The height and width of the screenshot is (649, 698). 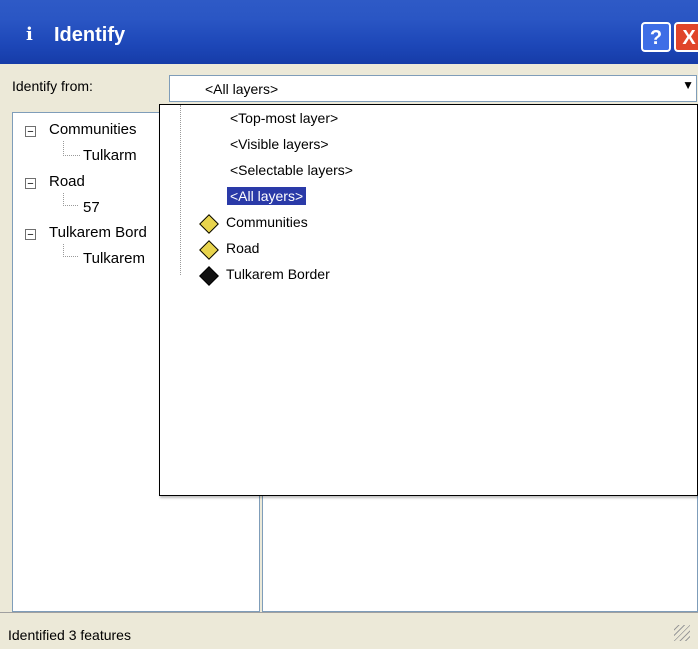 I want to click on tree-item-57: 57, so click(x=91, y=207).